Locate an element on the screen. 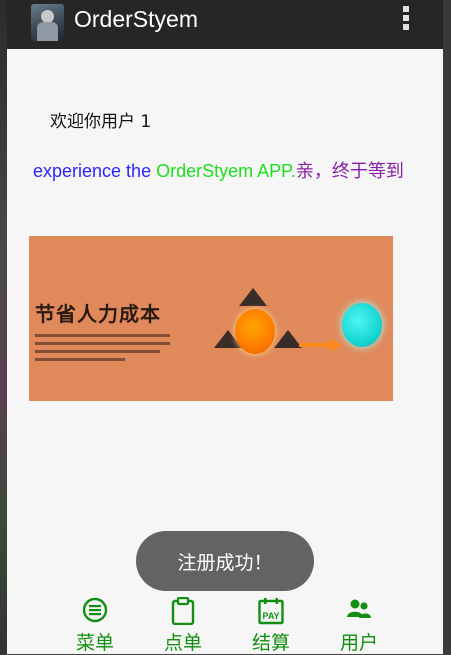 The width and height of the screenshot is (451, 655). marquee-text: experience the OrderStyem APP.亲，终于等到 is located at coordinates (229, 170).